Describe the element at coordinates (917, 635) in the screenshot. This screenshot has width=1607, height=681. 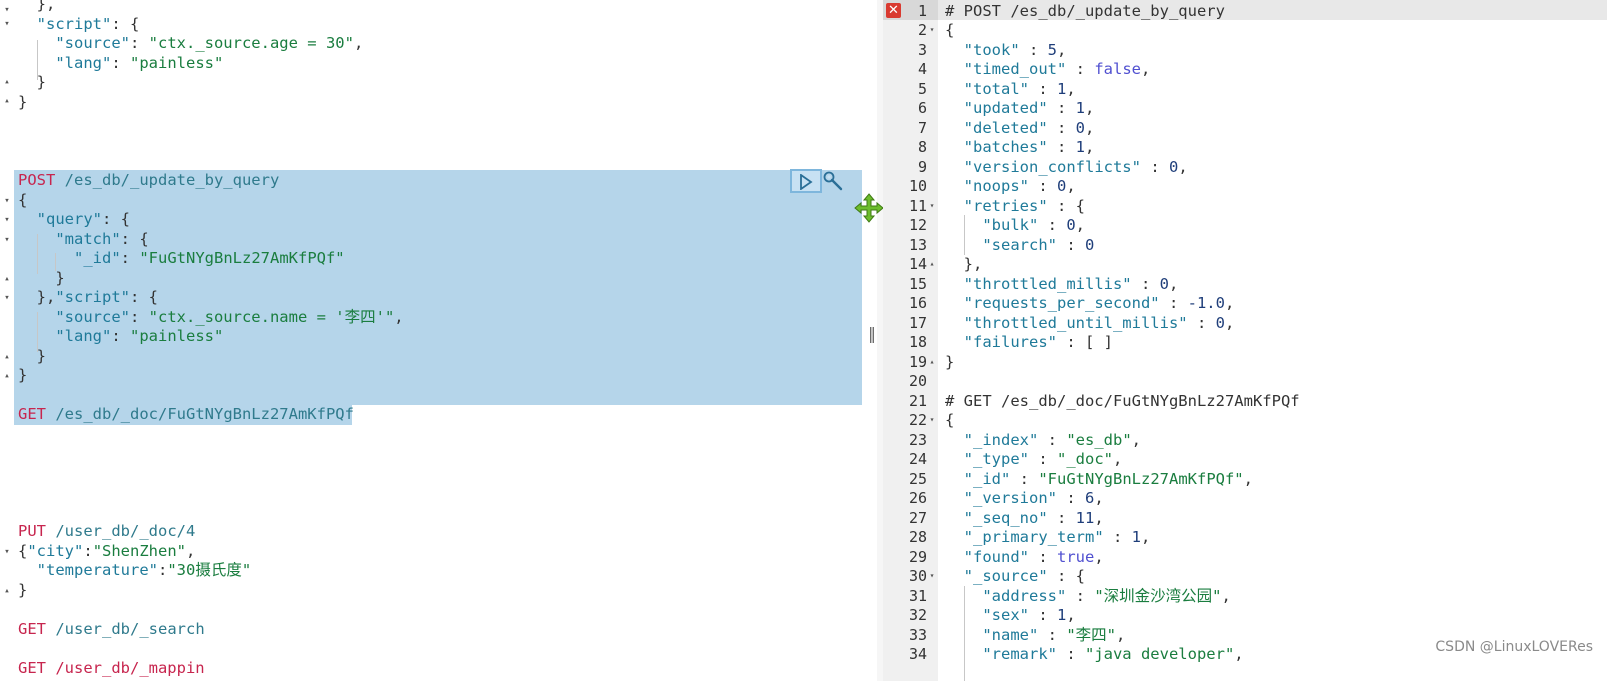
I see `line-number: 33` at that location.